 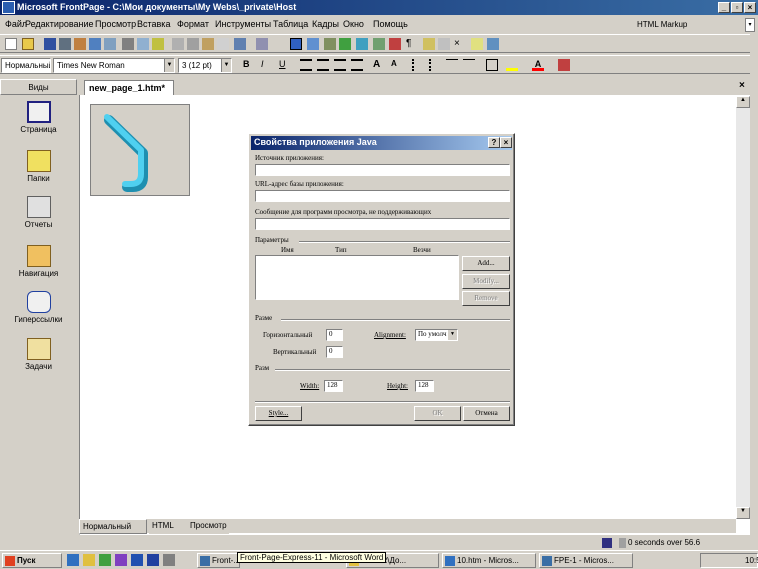 What do you see at coordinates (193, 24) in the screenshot?
I see `menu-format: Формат` at bounding box center [193, 24].